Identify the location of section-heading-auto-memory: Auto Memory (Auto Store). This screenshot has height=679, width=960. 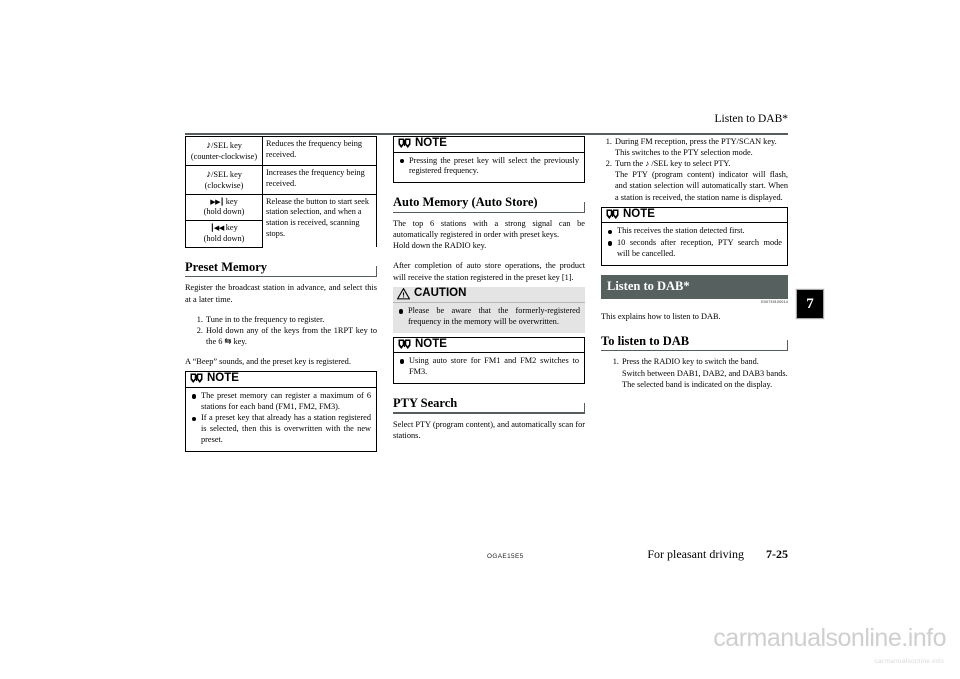
(489, 204).